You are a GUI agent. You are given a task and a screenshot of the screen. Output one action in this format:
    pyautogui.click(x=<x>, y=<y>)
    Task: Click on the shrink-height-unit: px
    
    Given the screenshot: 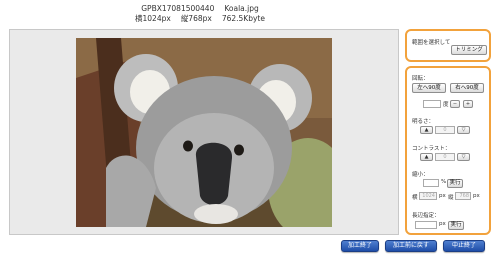 What is the action you would take?
    pyautogui.click(x=476, y=196)
    